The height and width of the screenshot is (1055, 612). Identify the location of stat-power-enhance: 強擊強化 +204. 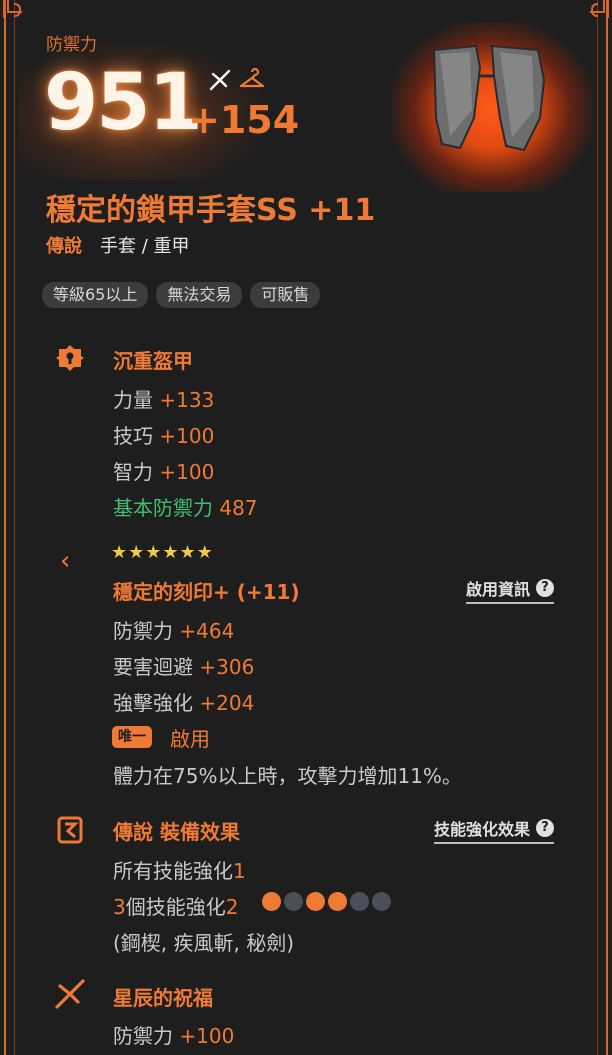
(184, 703).